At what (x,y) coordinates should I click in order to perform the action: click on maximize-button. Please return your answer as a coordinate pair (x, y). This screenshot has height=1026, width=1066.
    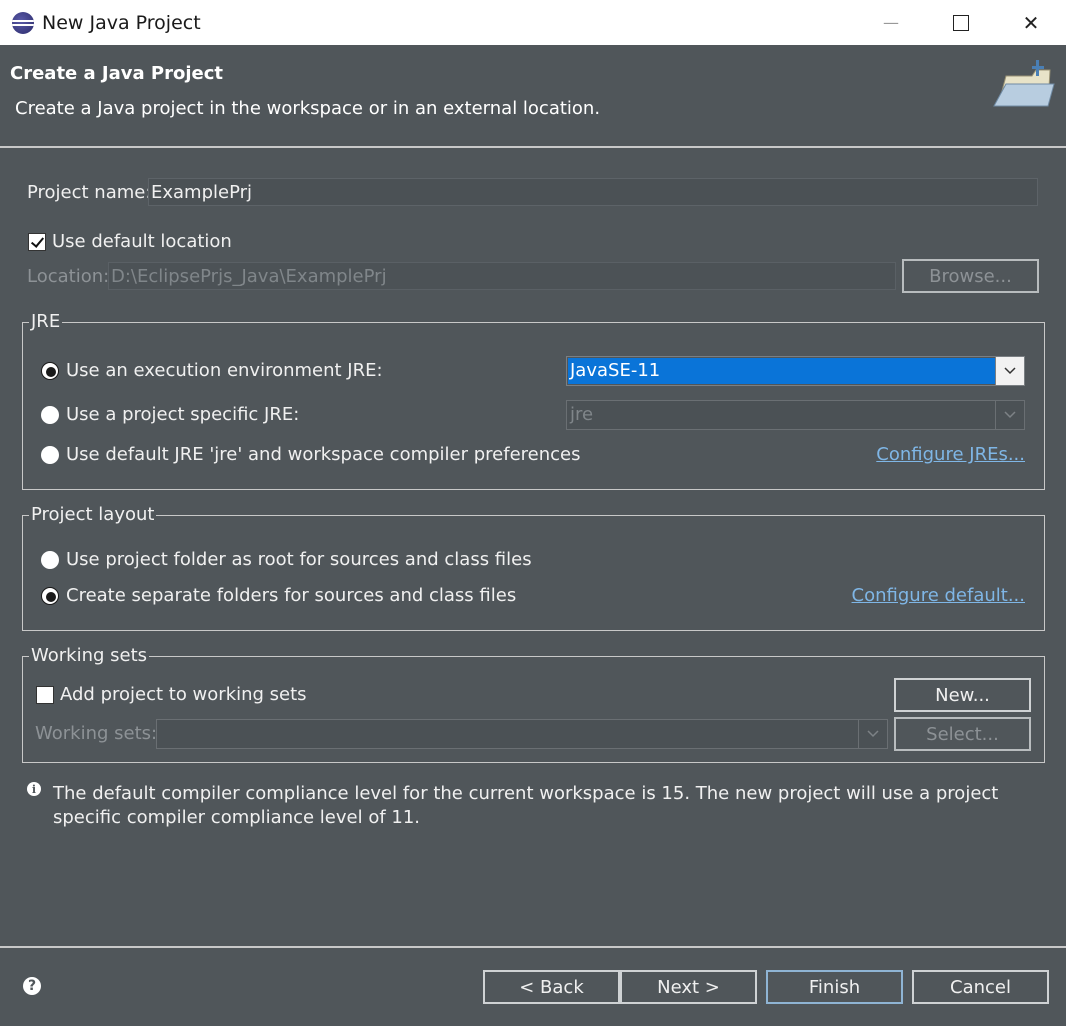
    Looking at the image, I should click on (961, 22).